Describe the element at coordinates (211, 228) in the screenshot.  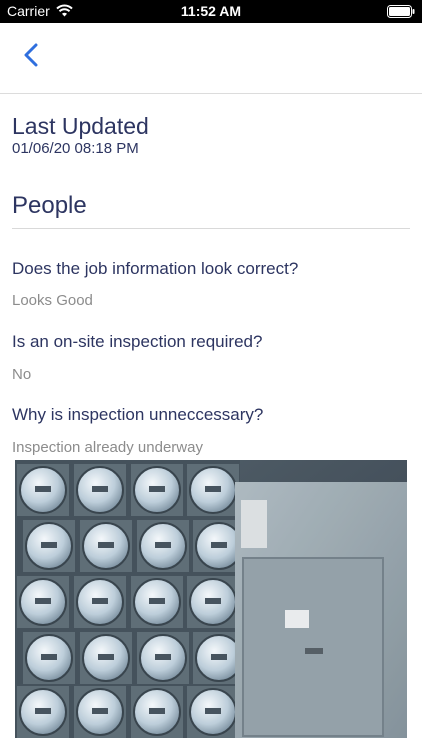
I see `section-divider` at that location.